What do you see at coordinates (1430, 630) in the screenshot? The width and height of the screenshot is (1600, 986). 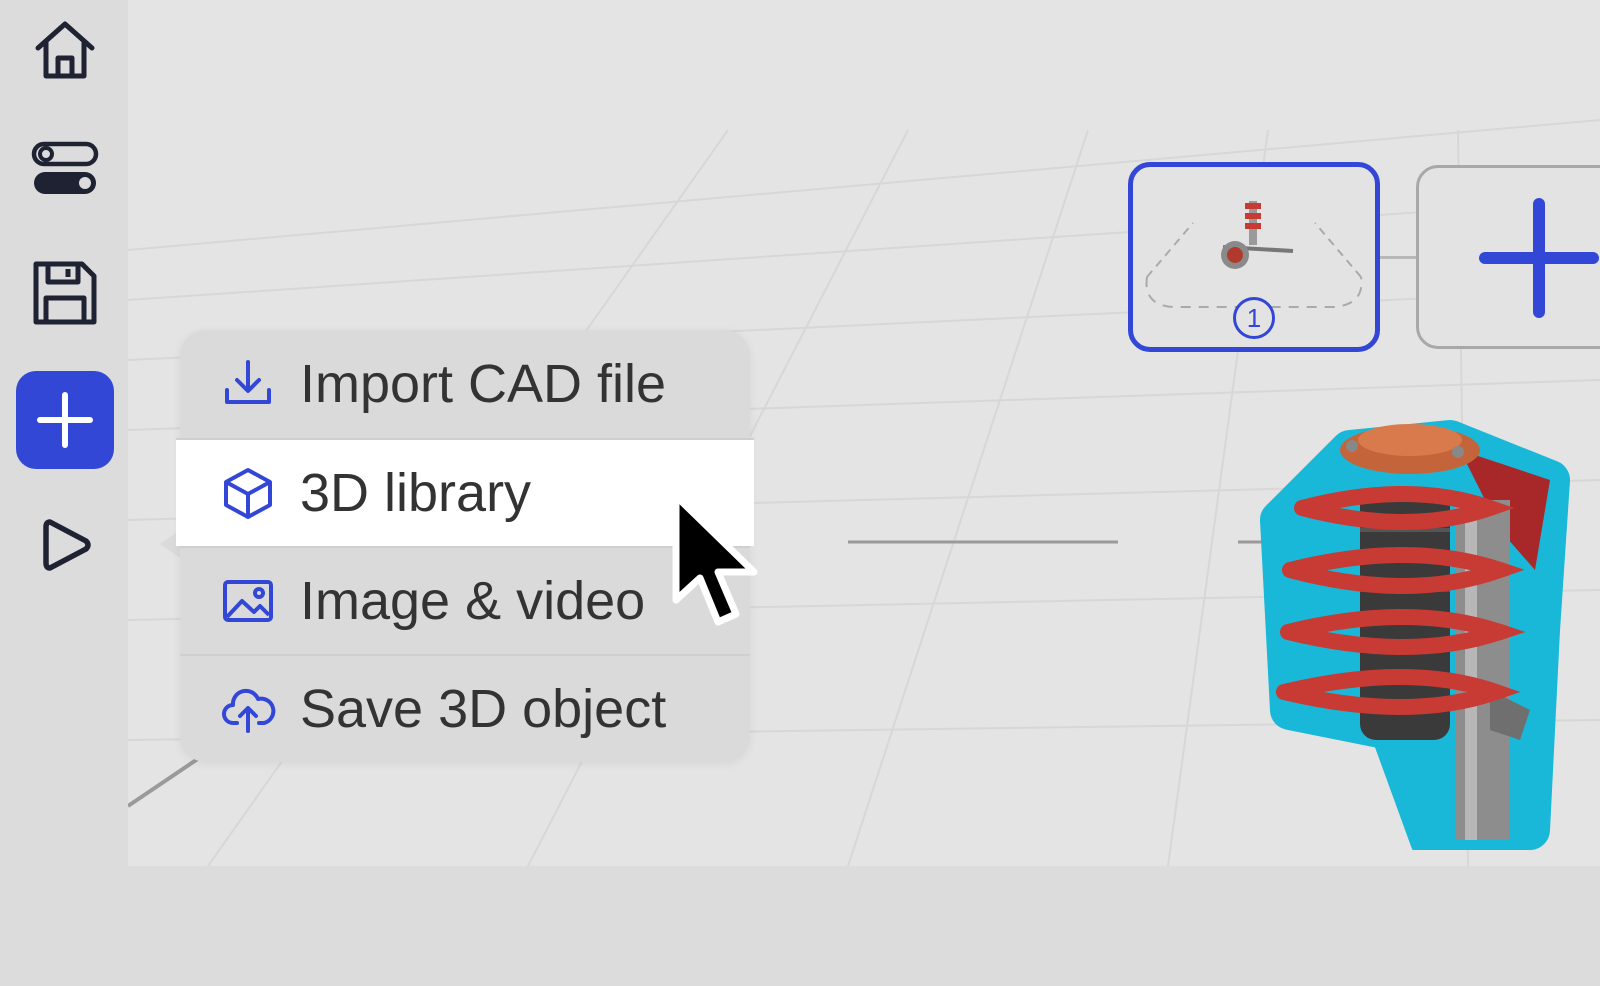 I see `shock-absorber-model` at bounding box center [1430, 630].